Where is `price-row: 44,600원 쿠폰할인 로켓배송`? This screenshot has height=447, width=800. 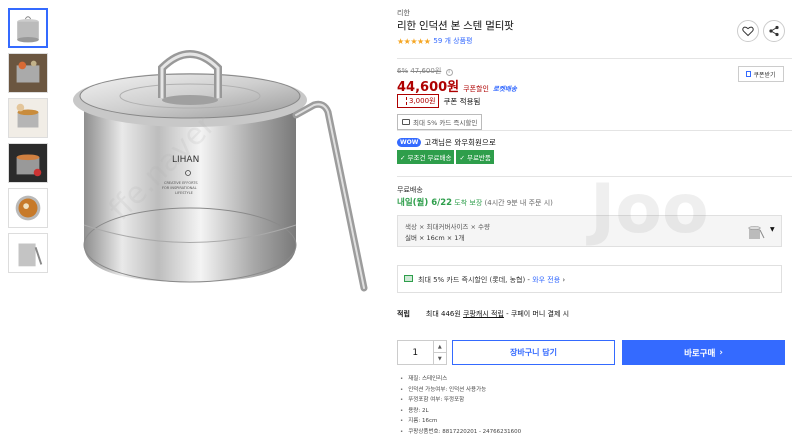
price-row: 44,600원 쿠폰할인 로켓배송 is located at coordinates (457, 85).